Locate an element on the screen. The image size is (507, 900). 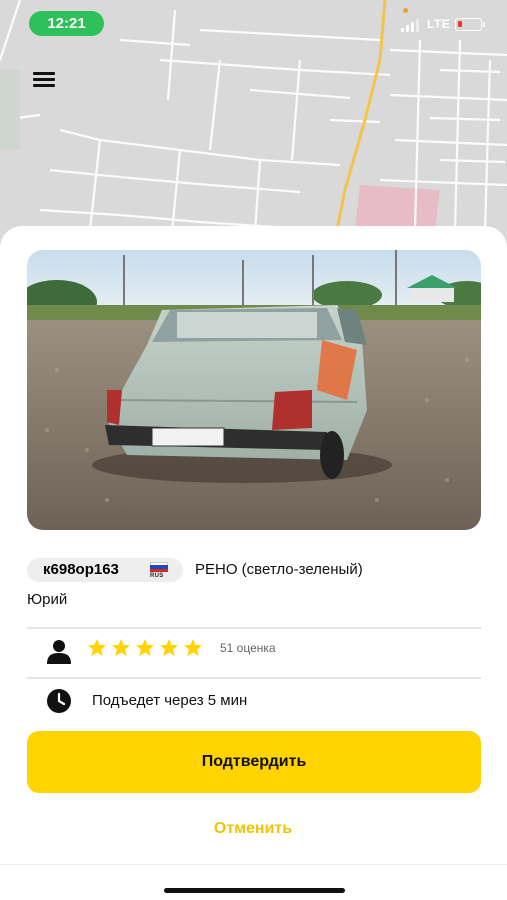
russia-flag-icon is located at coordinates (159, 567).